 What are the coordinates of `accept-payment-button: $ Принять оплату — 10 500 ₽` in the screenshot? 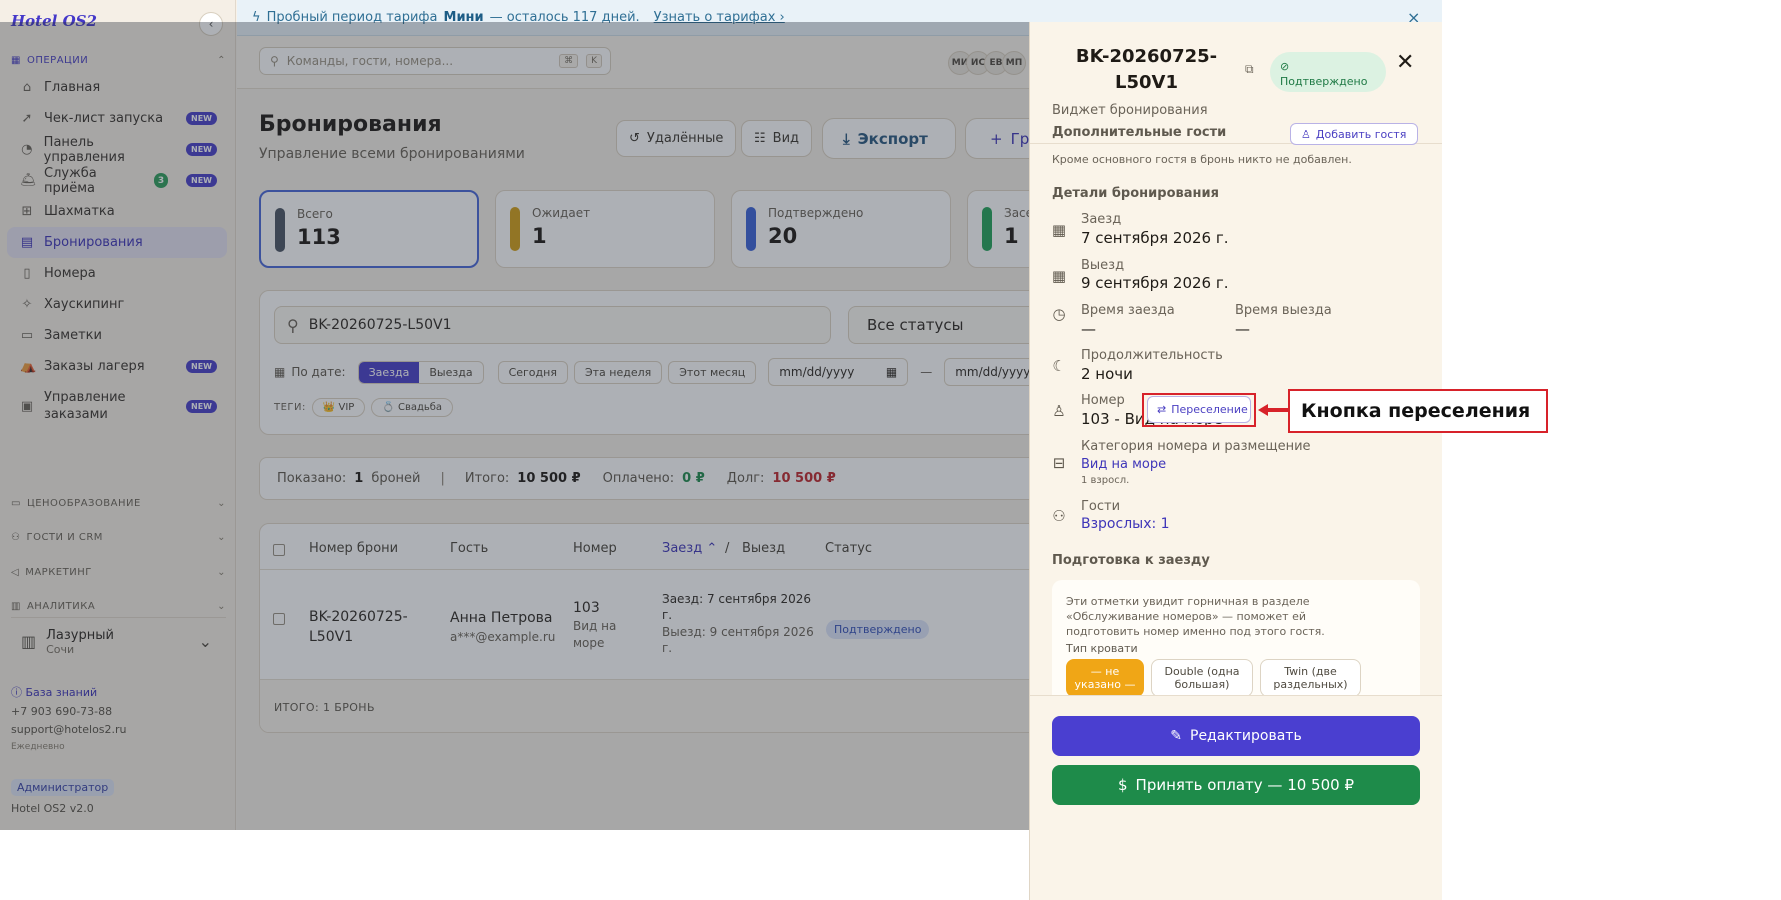 It's located at (1236, 785).